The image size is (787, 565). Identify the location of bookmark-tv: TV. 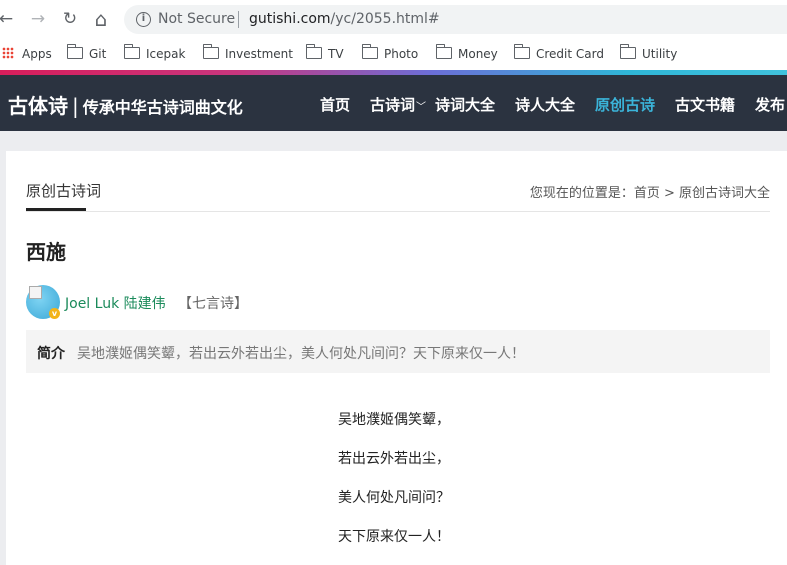
(325, 53).